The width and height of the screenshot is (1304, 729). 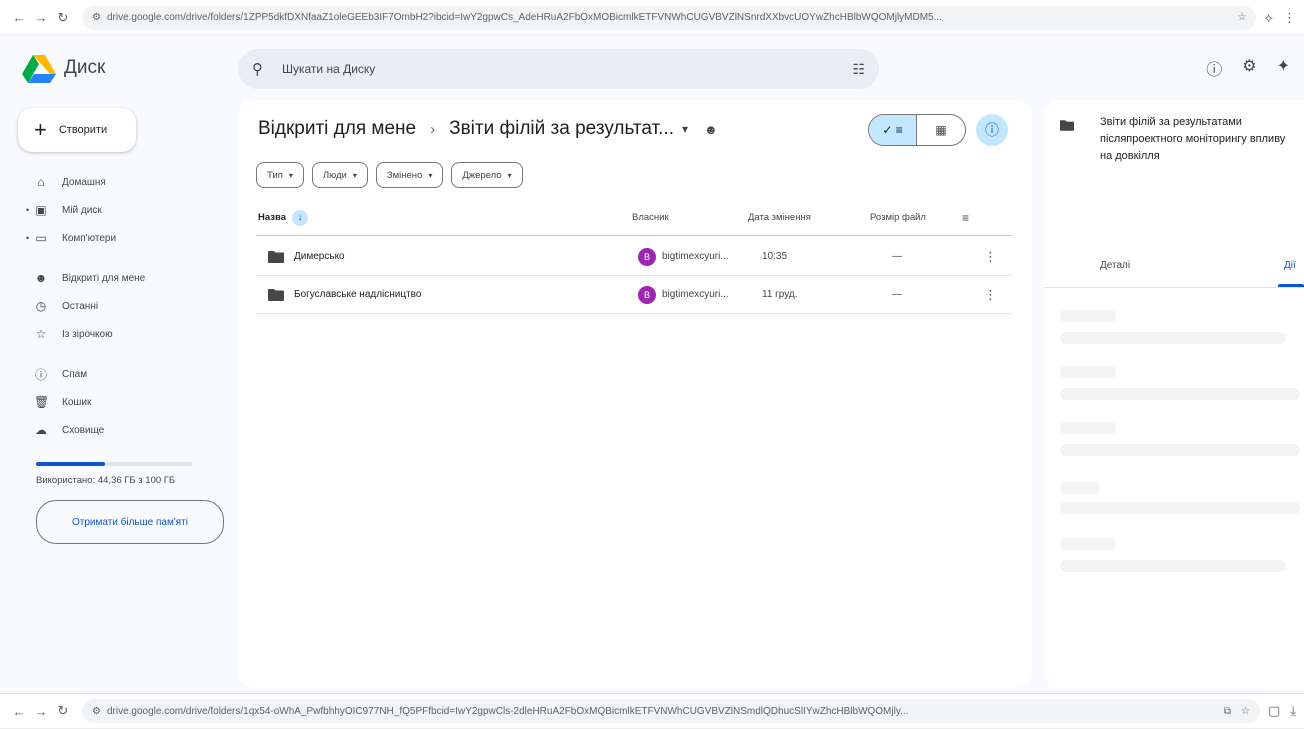 What do you see at coordinates (261, 69) in the screenshot?
I see `search-icon: ⚲` at bounding box center [261, 69].